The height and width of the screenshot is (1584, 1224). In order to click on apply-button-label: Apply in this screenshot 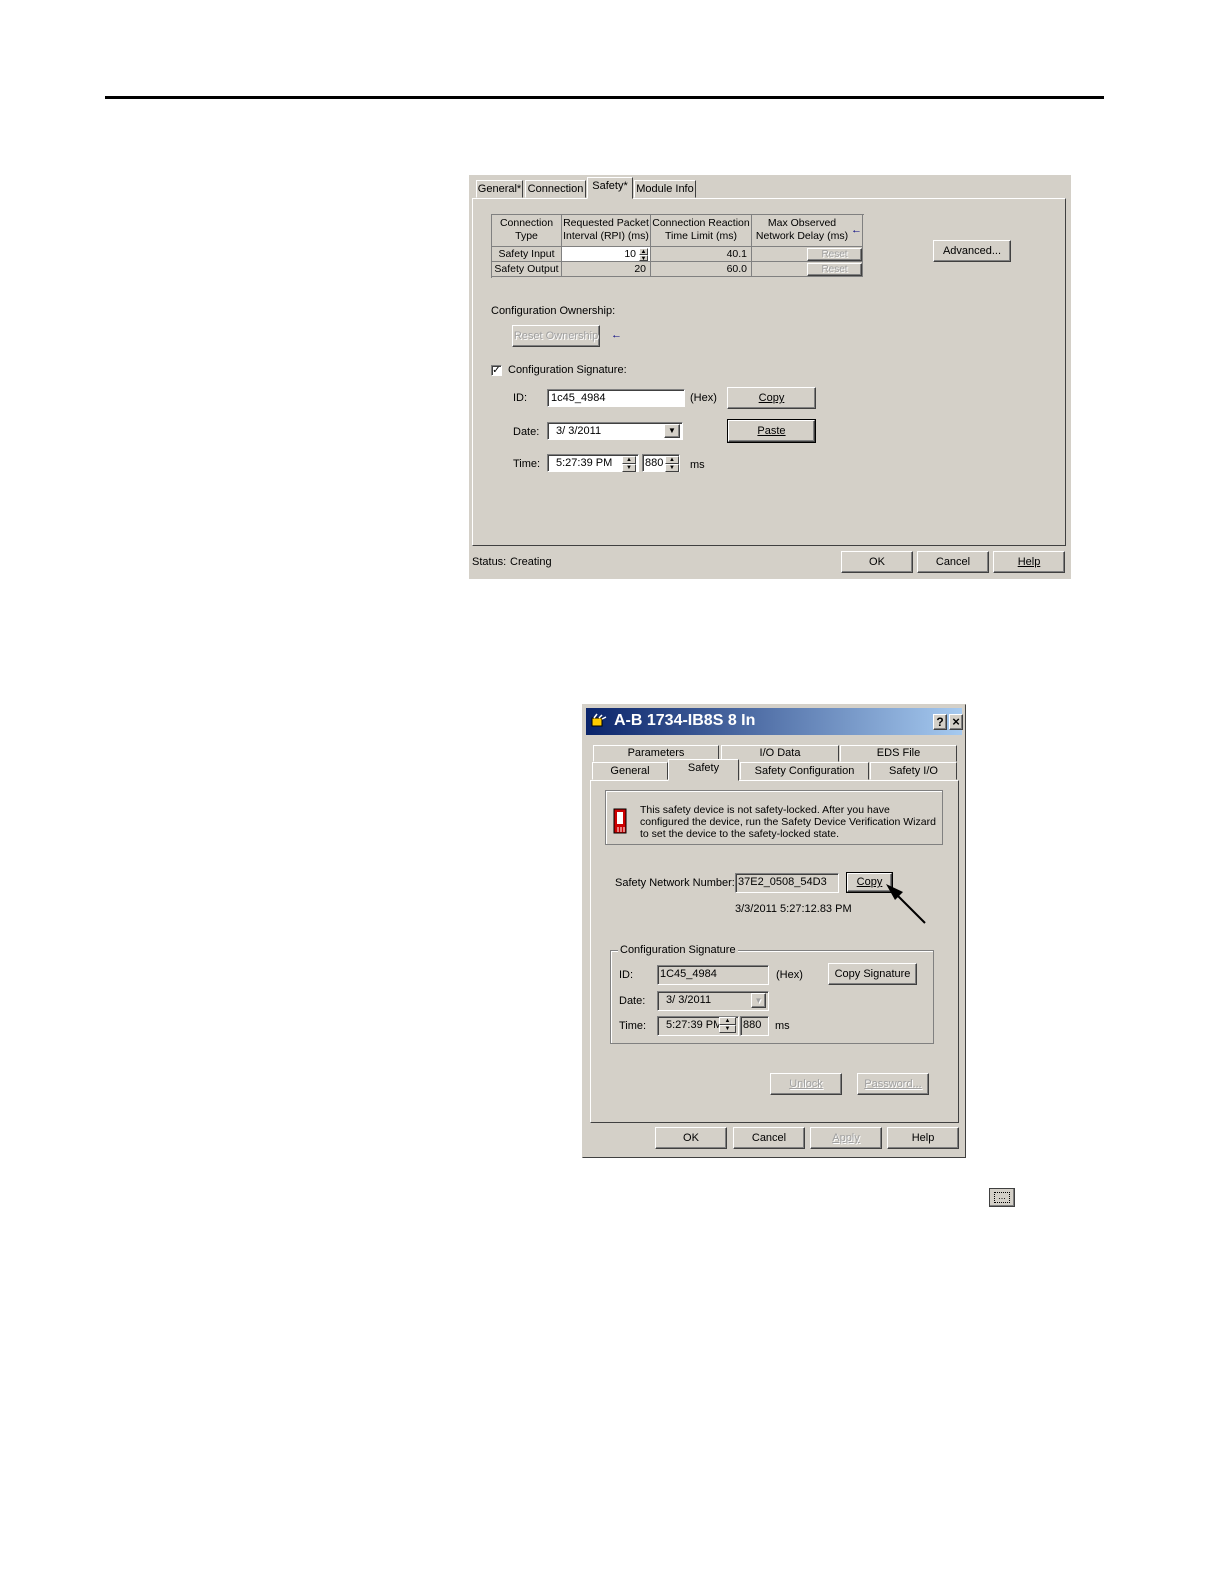, I will do `click(846, 1138)`.